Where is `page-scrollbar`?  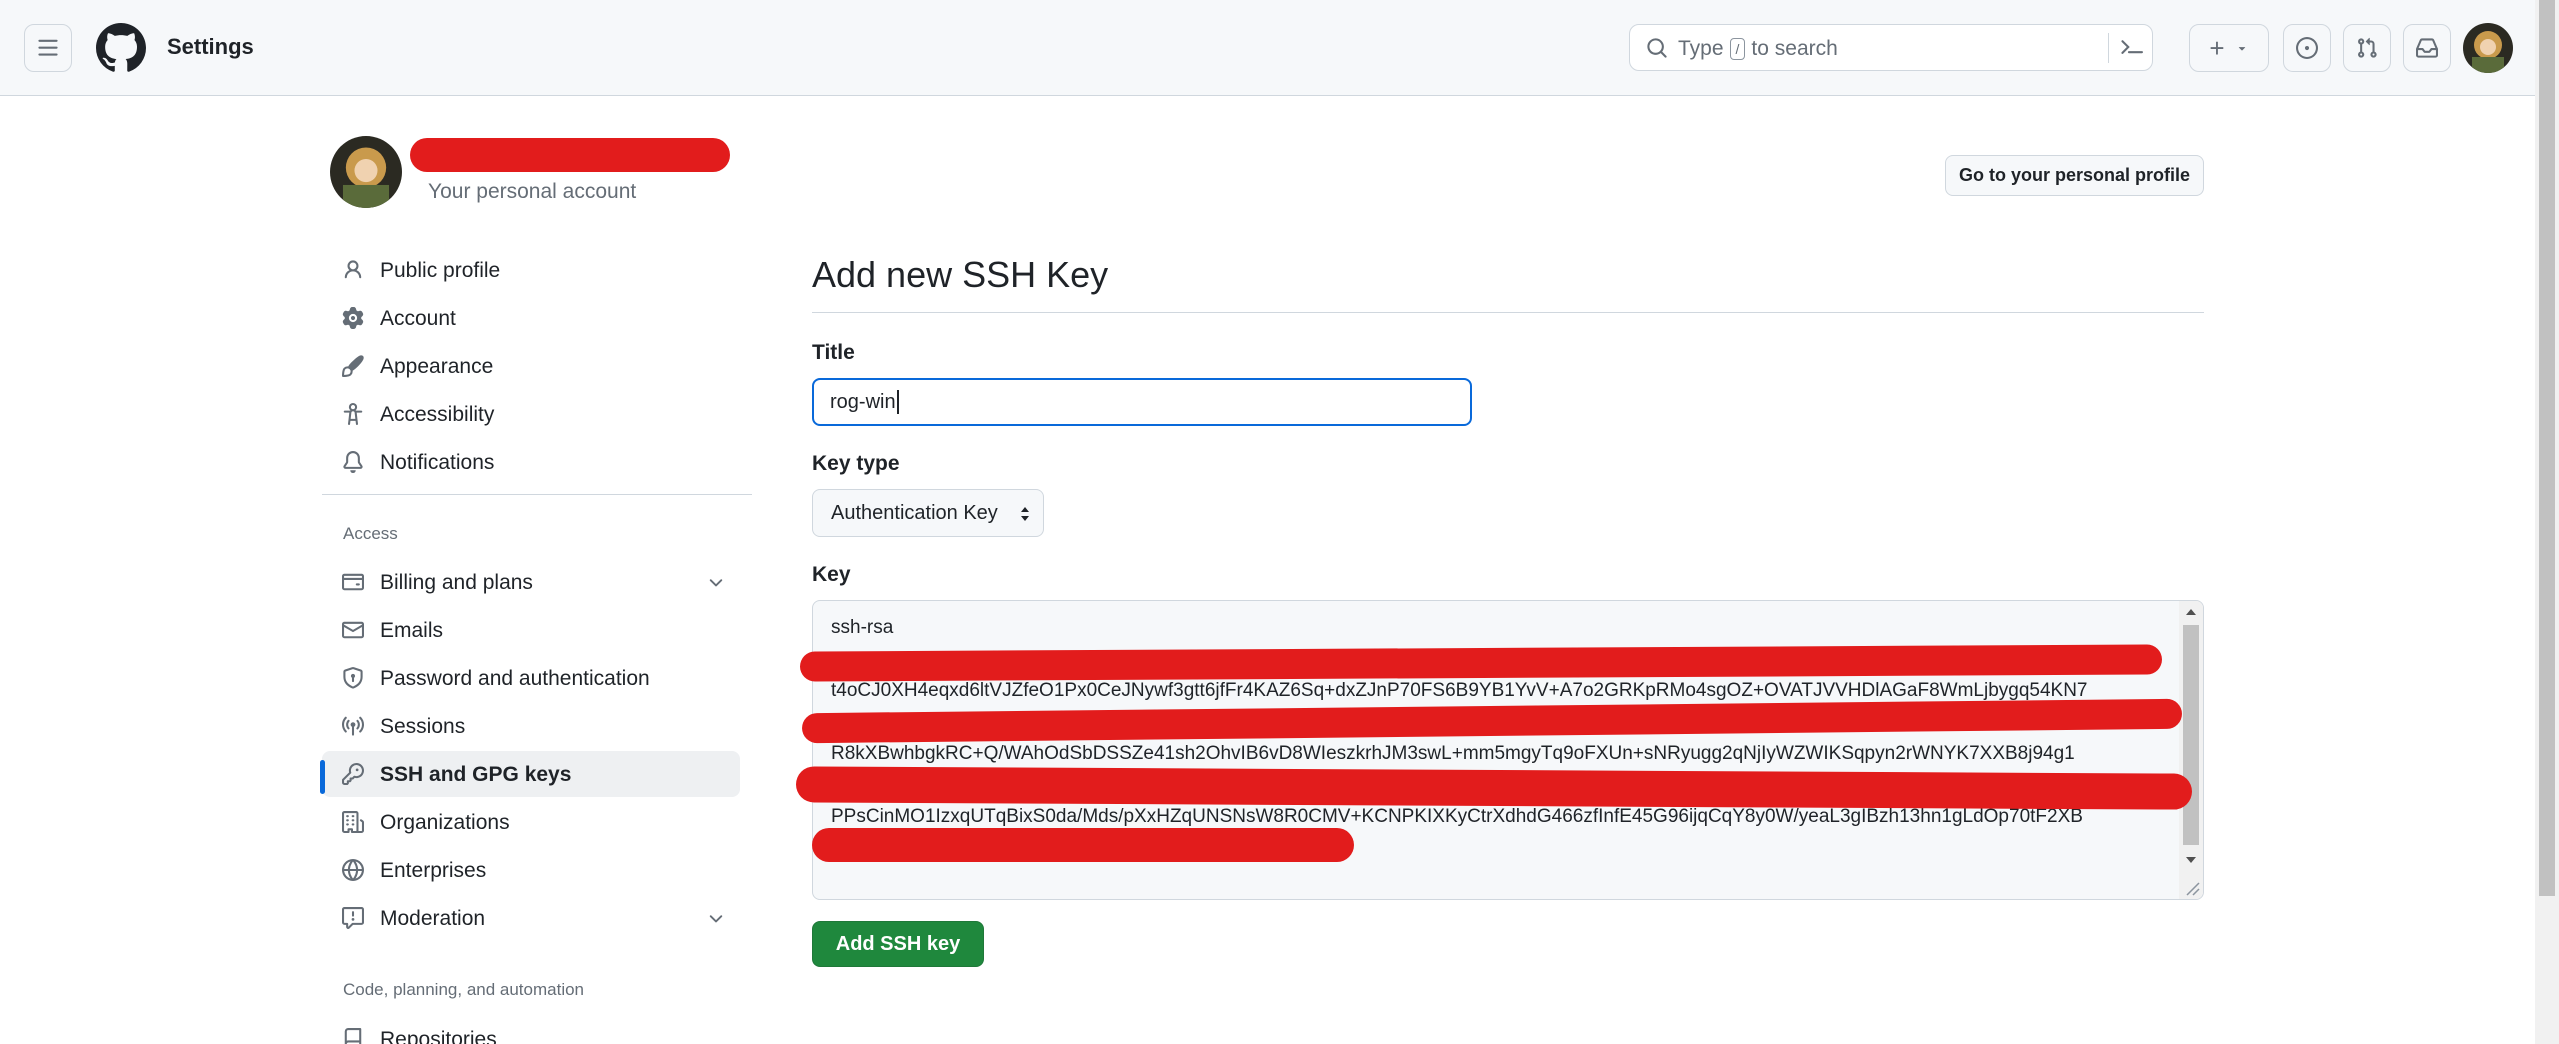
page-scrollbar is located at coordinates (2547, 522).